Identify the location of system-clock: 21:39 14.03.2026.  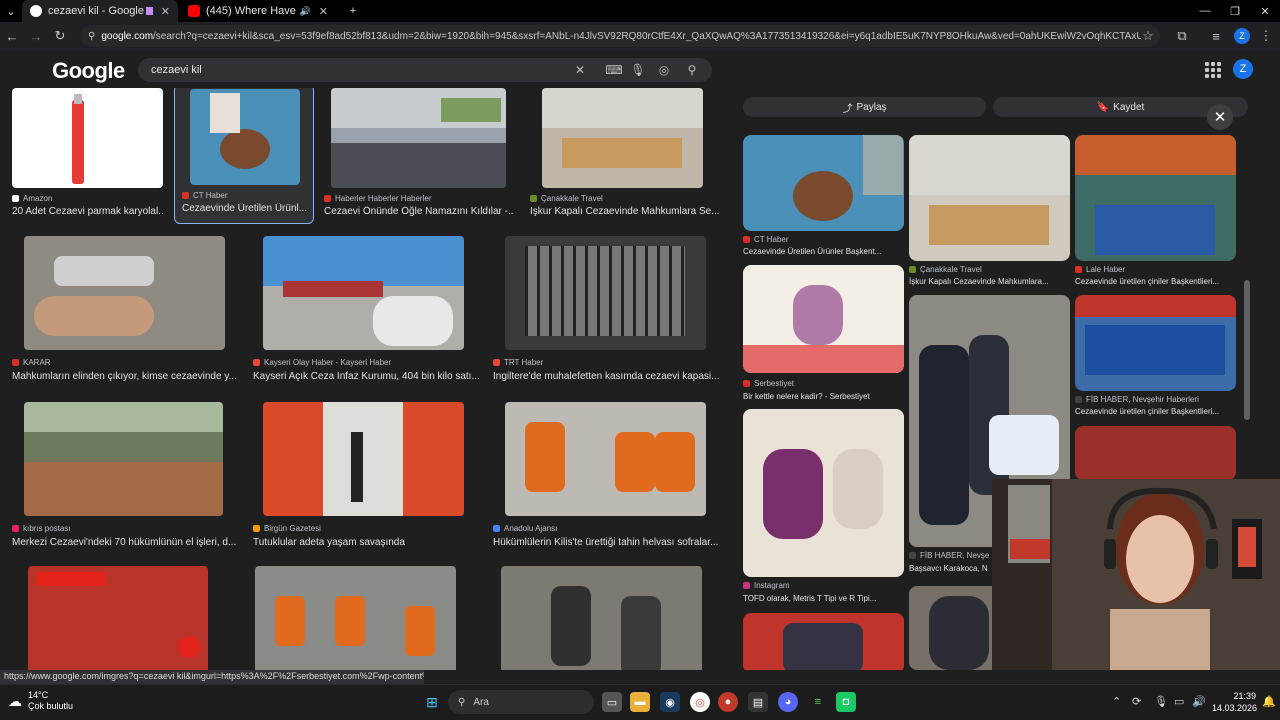
(1234, 702).